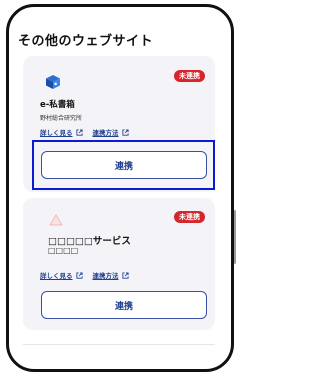  I want to click on service-provider: 野村総合研究所, so click(61, 118).